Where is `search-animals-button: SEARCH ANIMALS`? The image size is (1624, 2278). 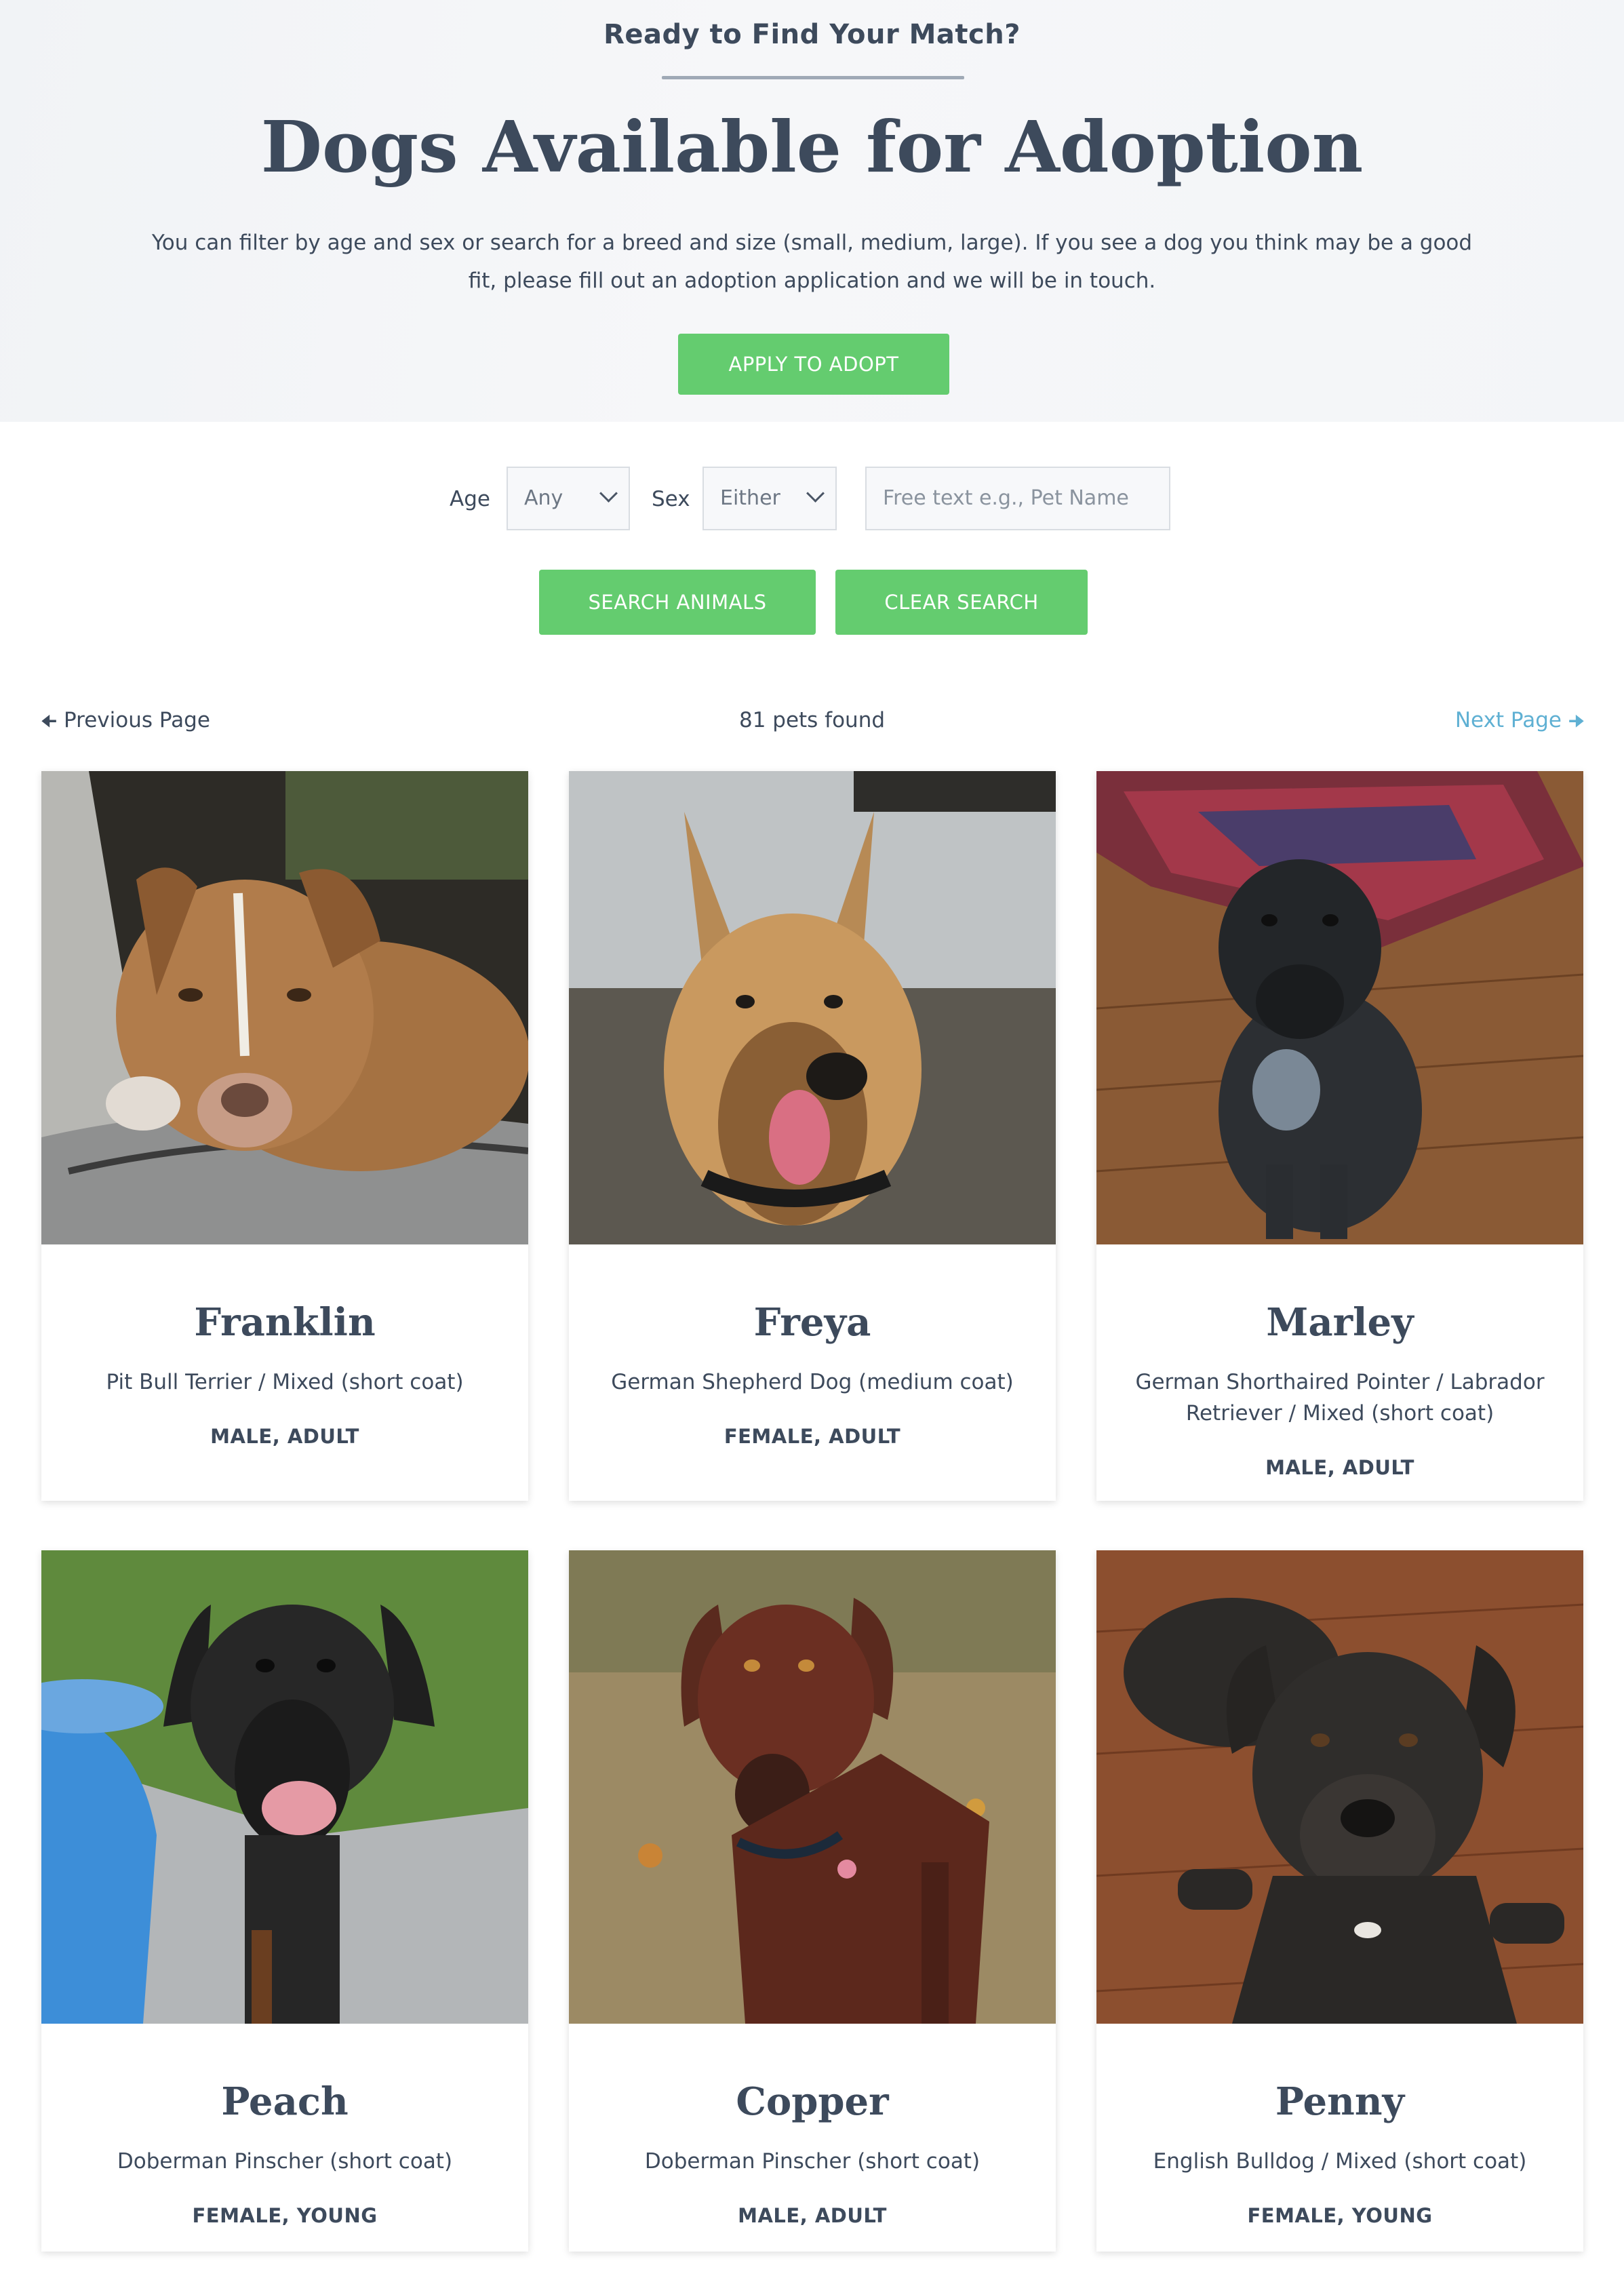
search-animals-button: SEARCH ANIMALS is located at coordinates (677, 602).